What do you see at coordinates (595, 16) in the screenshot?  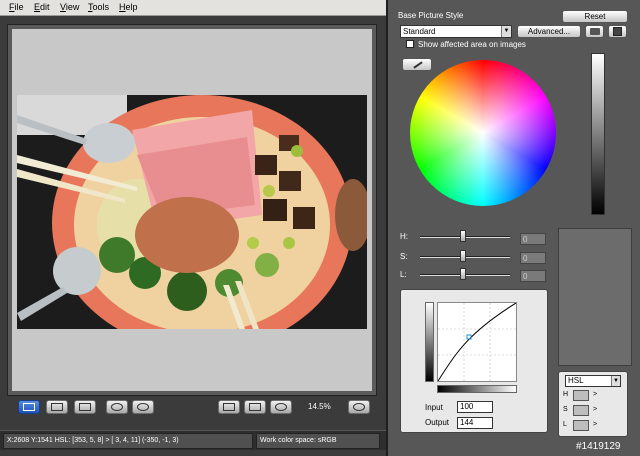 I see `reset-button: Reset` at bounding box center [595, 16].